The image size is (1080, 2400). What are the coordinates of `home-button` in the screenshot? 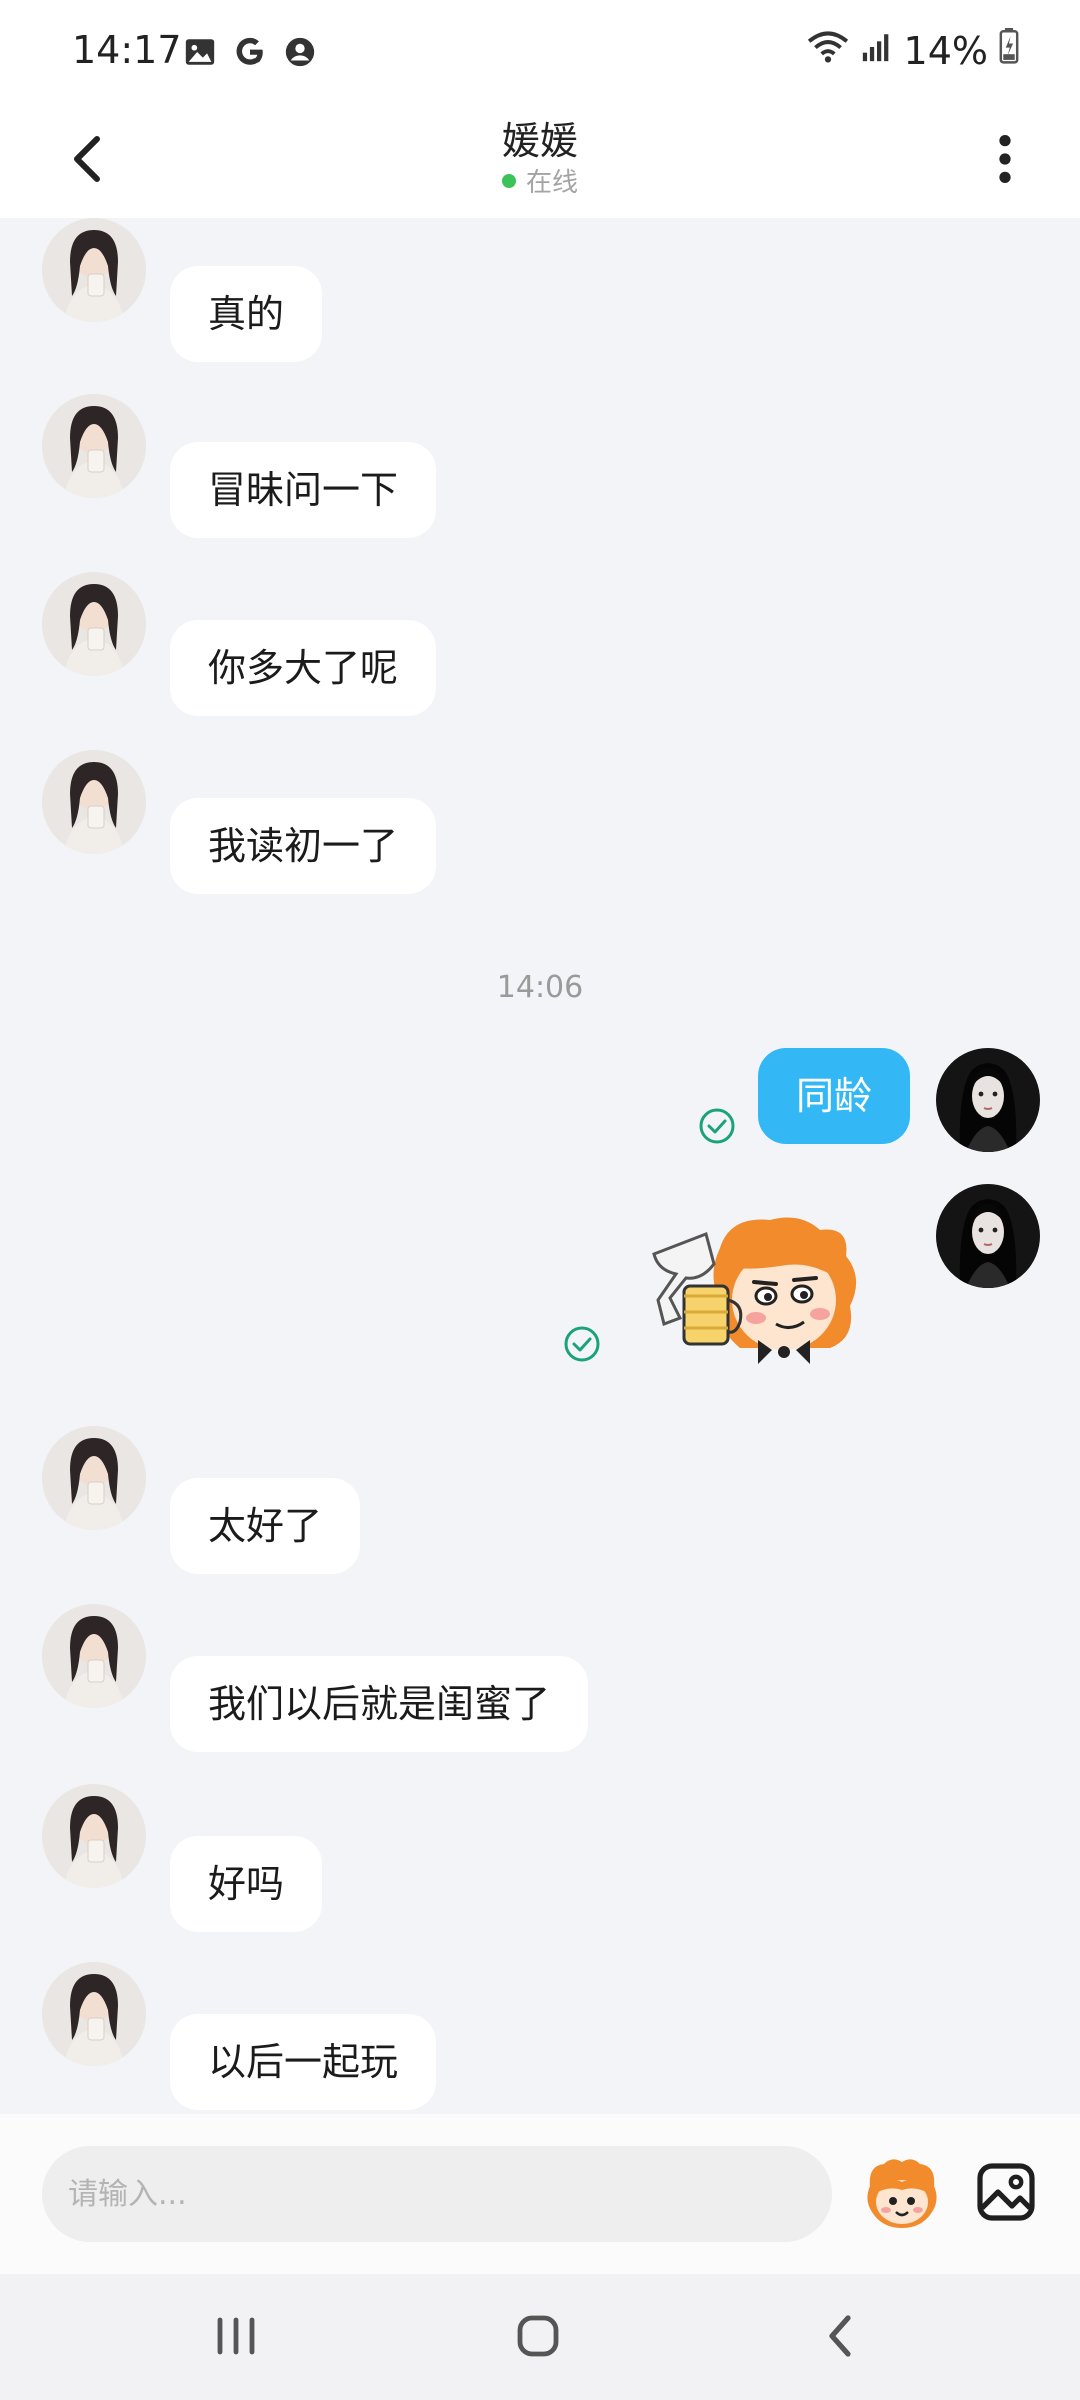 It's located at (538, 2336).